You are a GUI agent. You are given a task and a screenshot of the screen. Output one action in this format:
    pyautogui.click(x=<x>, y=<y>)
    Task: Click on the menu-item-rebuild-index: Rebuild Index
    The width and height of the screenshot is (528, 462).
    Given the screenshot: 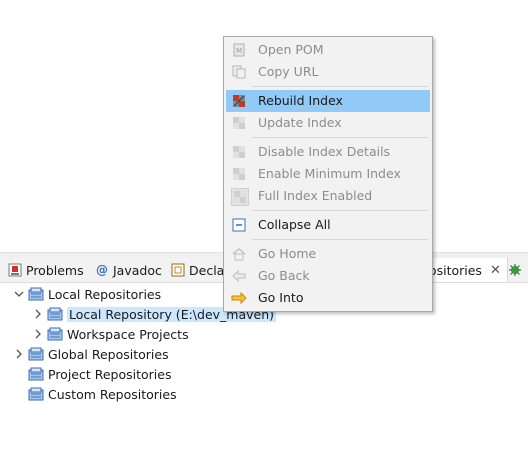 What is the action you would take?
    pyautogui.click(x=328, y=101)
    